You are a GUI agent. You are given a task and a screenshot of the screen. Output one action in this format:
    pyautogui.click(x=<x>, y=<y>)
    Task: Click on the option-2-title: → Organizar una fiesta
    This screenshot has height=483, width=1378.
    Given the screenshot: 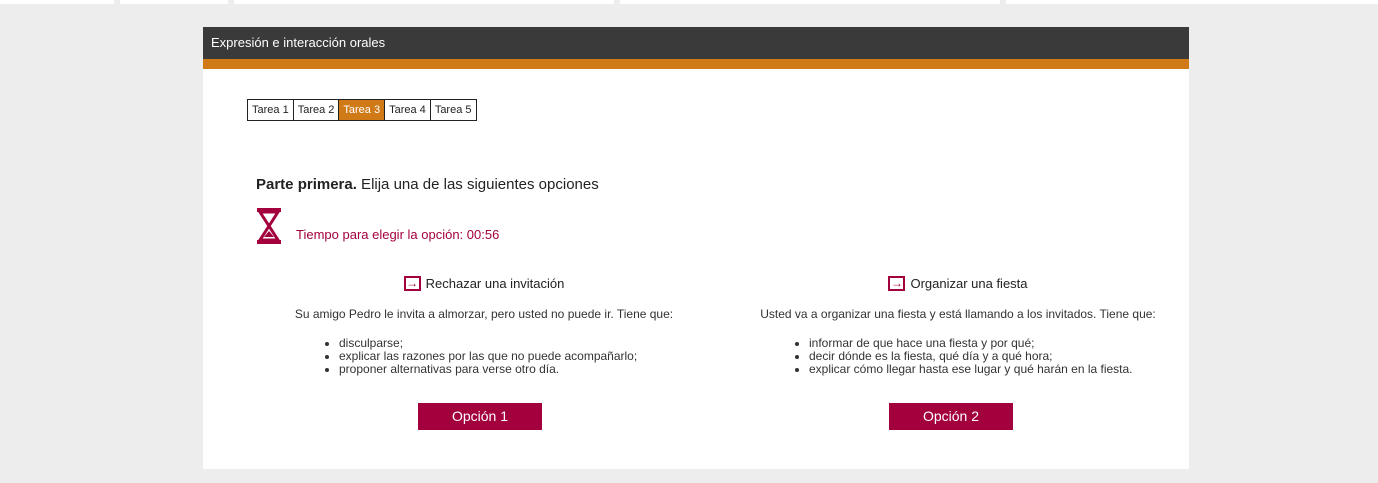 What is the action you would take?
    pyautogui.click(x=958, y=283)
    